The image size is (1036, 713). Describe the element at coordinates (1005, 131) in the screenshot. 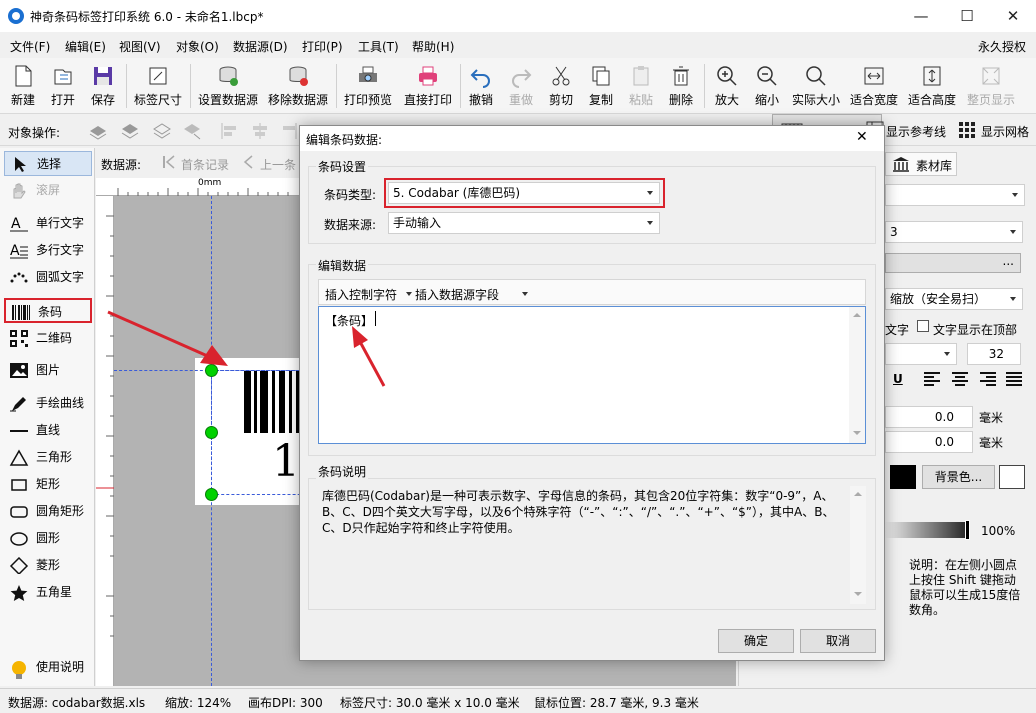

I see `show-grid-label: 显示网格` at that location.